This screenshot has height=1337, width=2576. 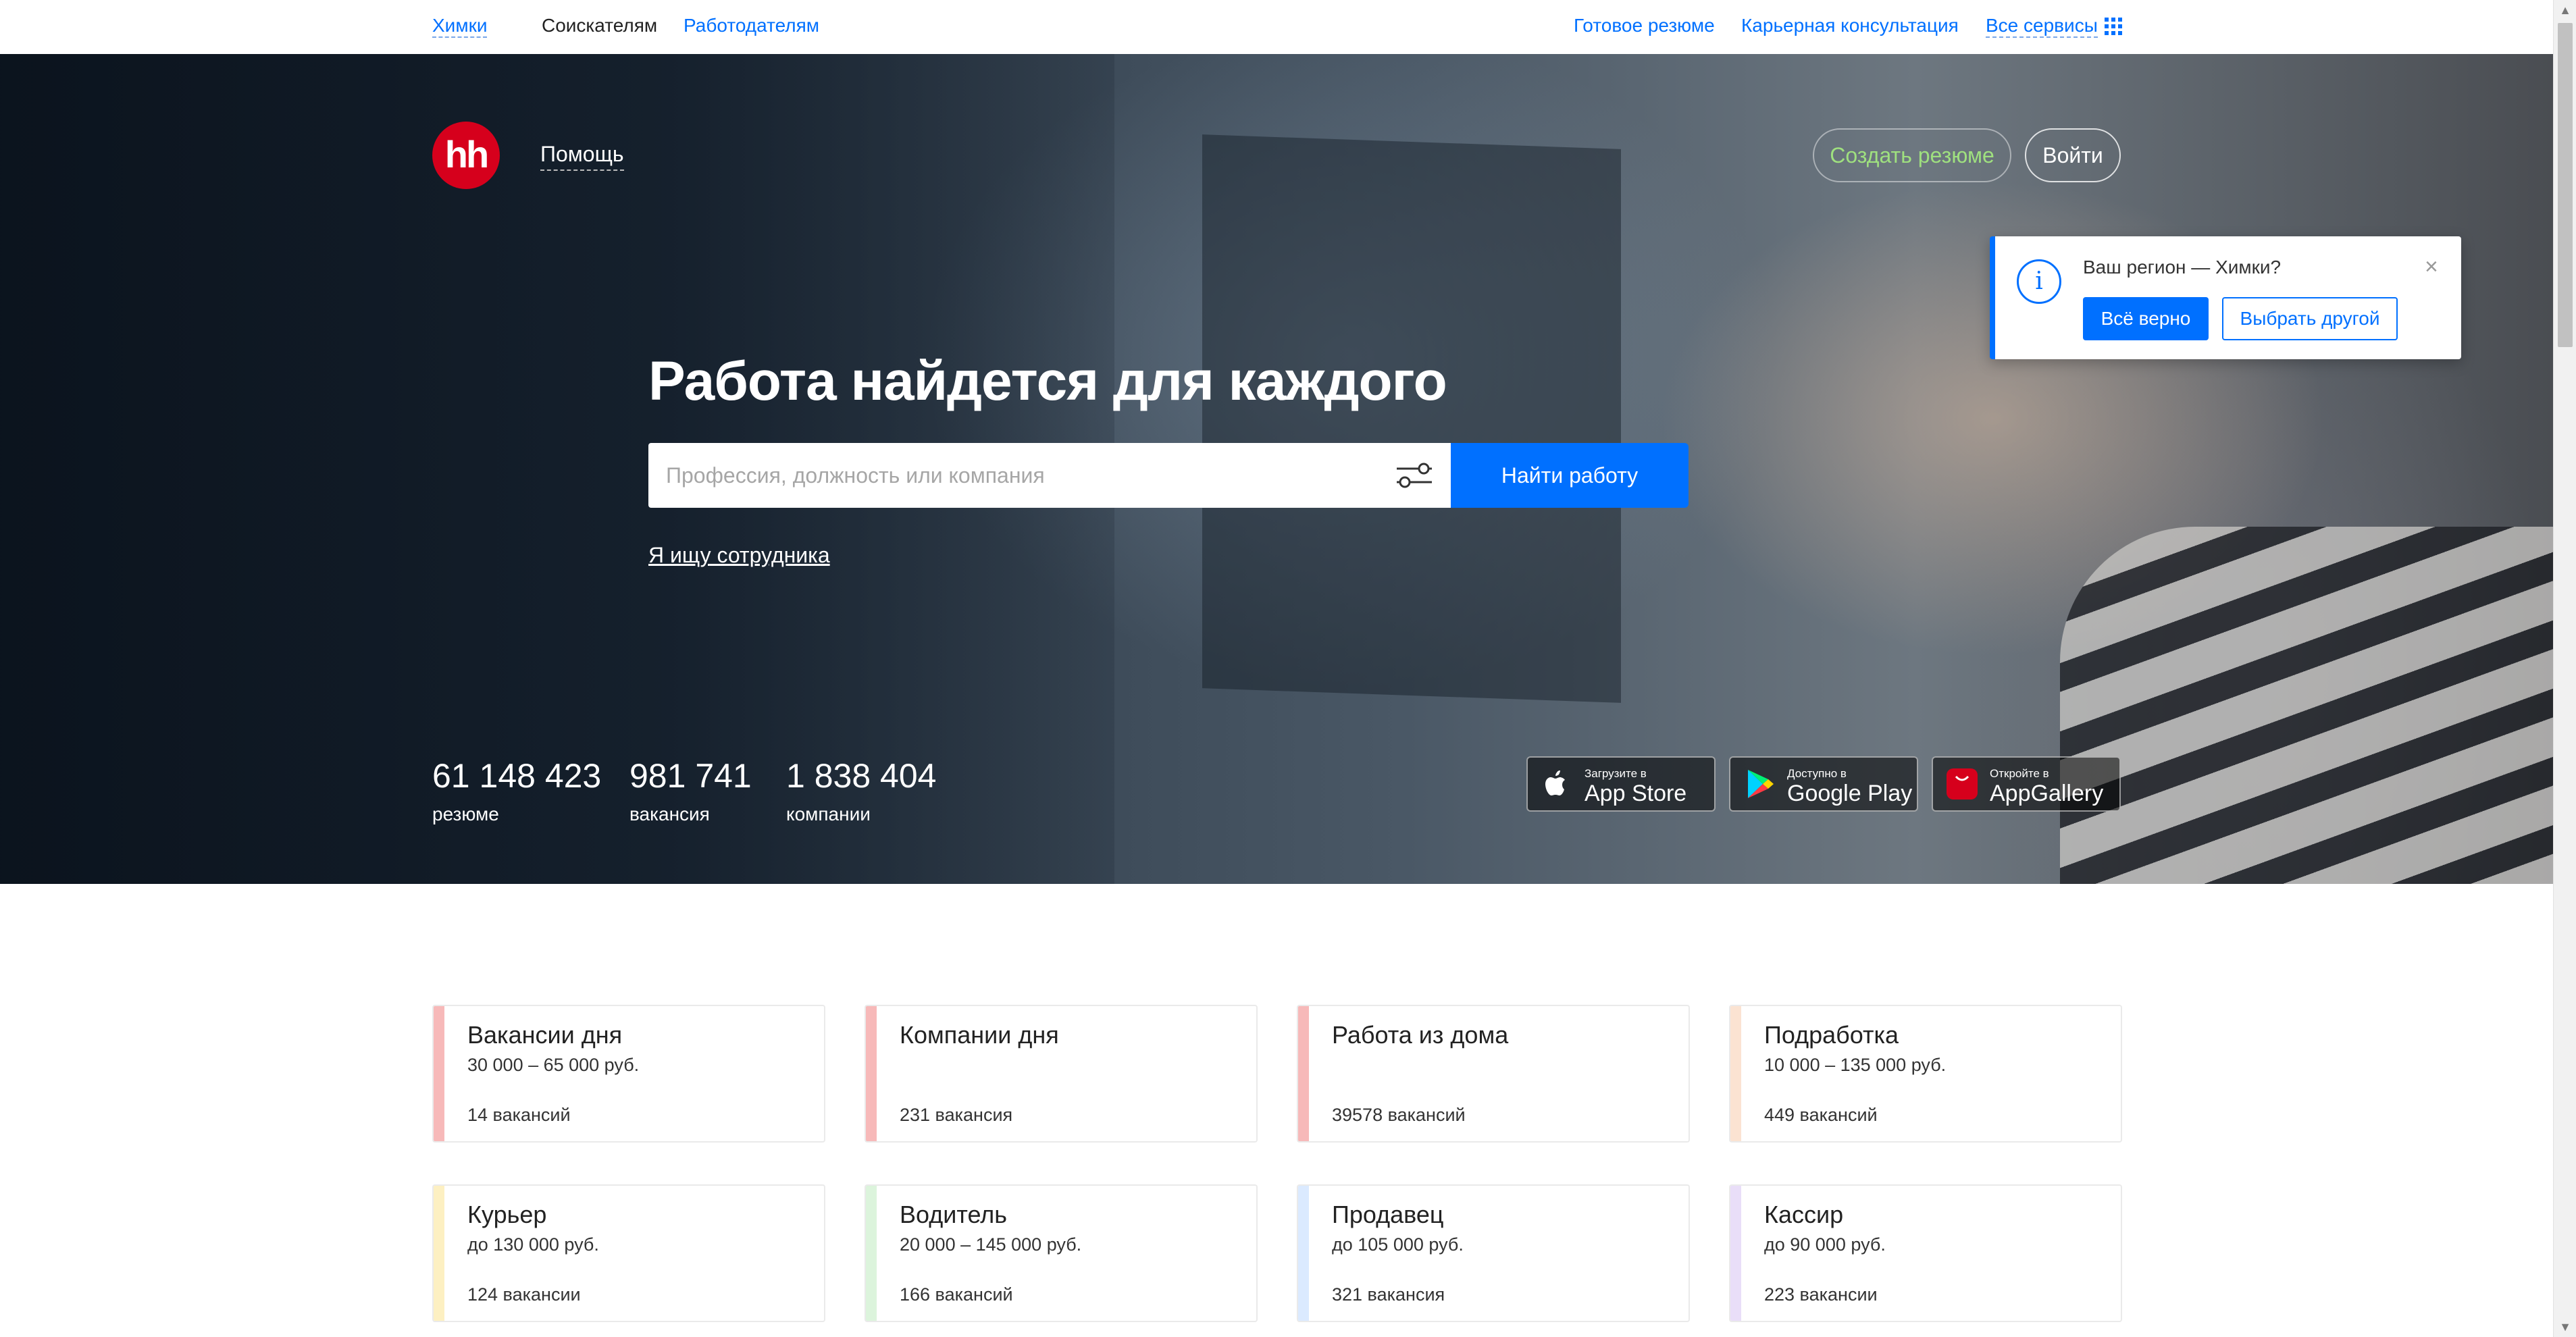 What do you see at coordinates (1832, 1035) in the screenshot?
I see `card-title: Подработка` at bounding box center [1832, 1035].